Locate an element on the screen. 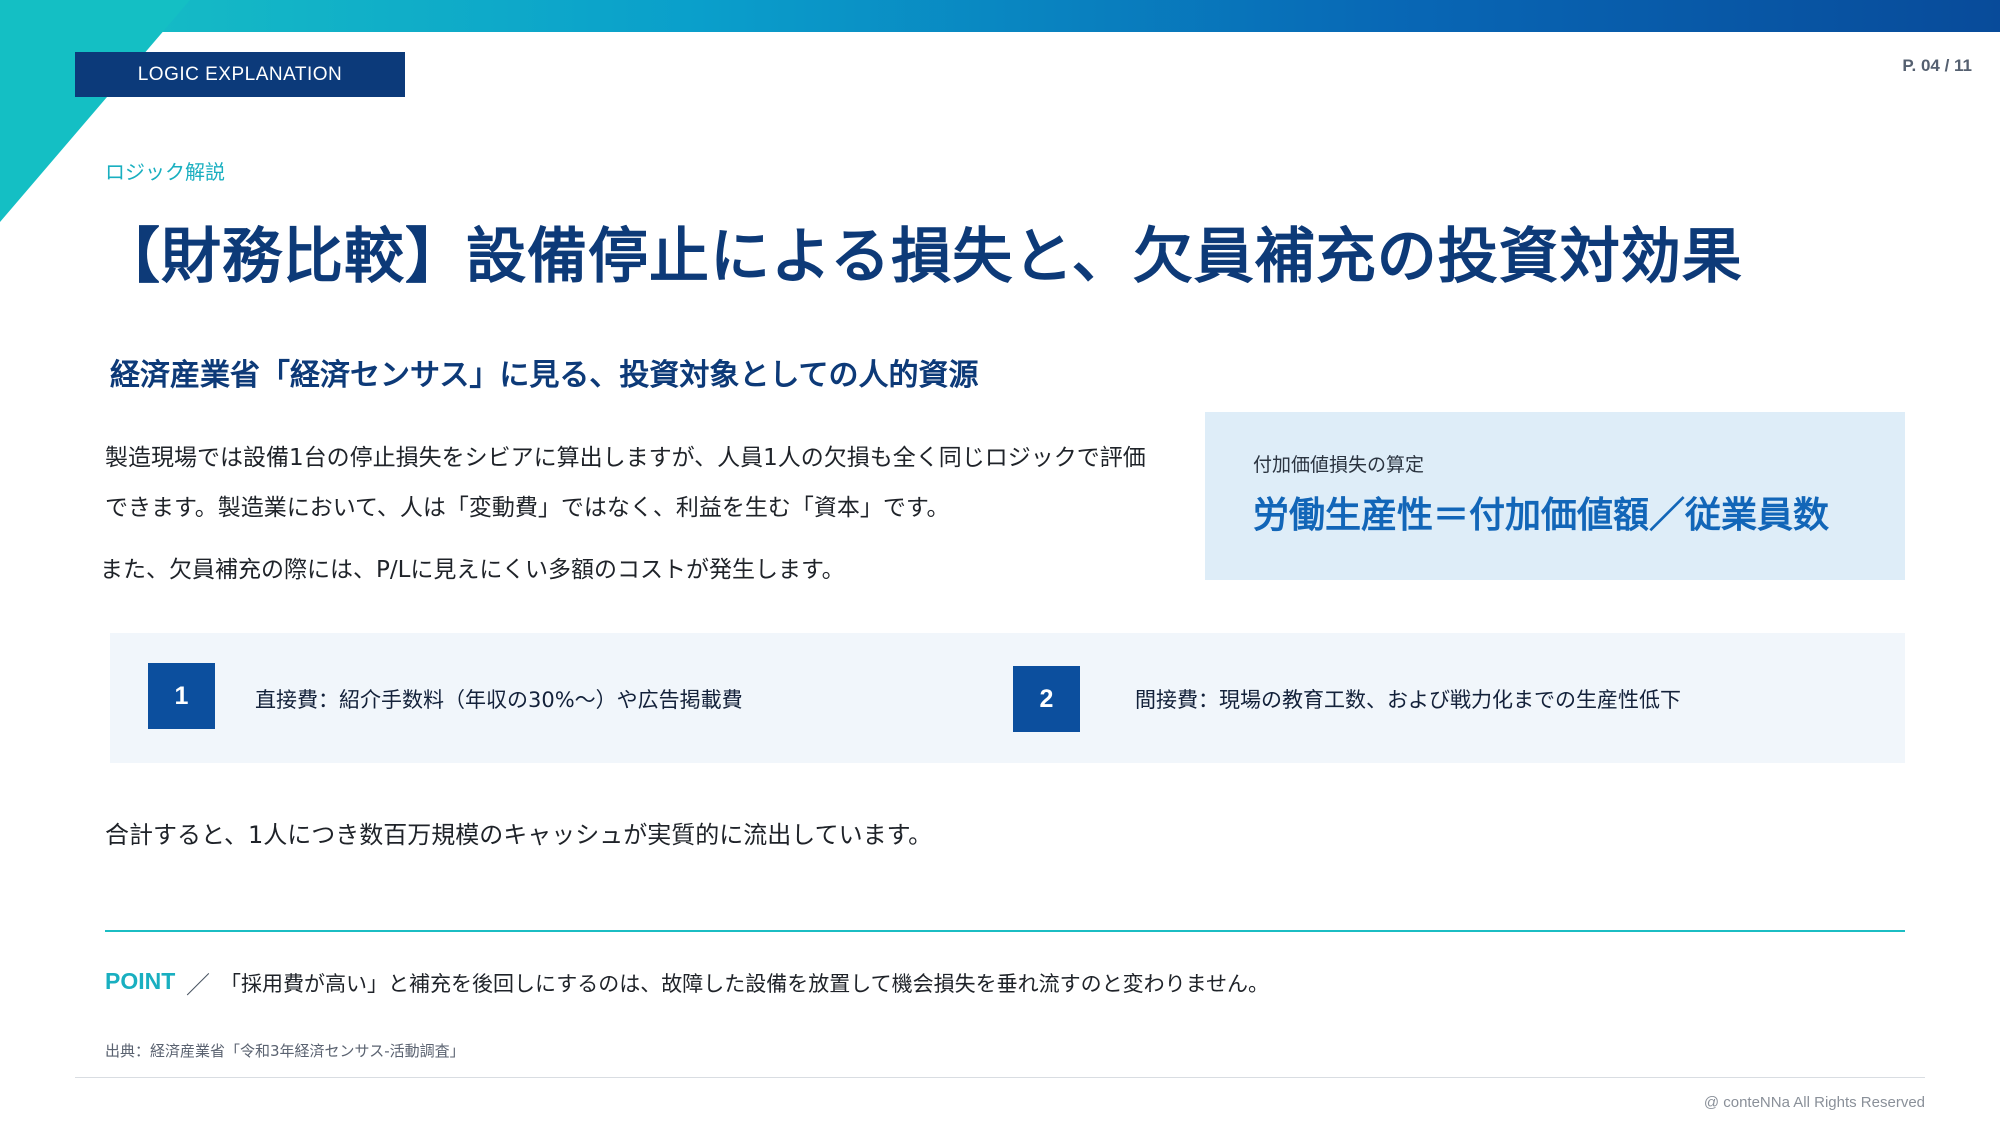 Image resolution: width=2000 pixels, height=1125 pixels. summary-text: 合計すると、1人につき数百万規模のキャッシュが実質的に流出しています。 is located at coordinates (519, 835).